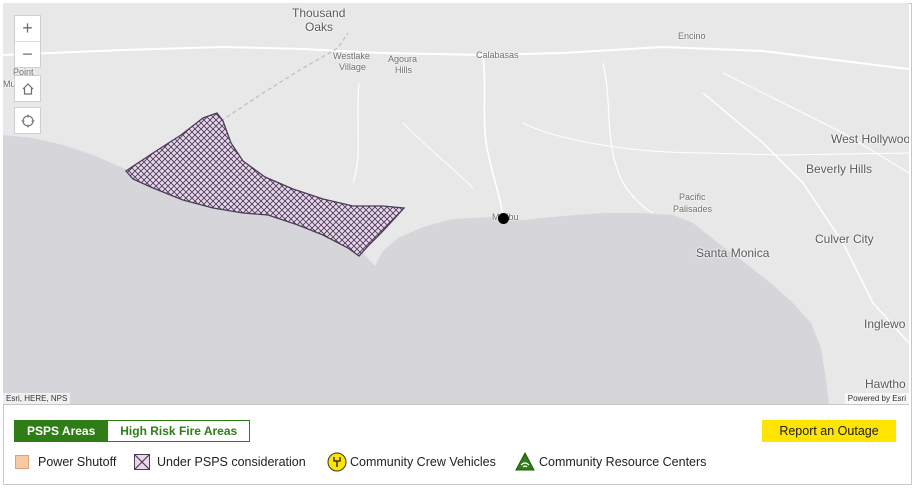 The image size is (917, 490). Describe the element at coordinates (623, 462) in the screenshot. I see `legend-resource-centers-label: Community Resource Centers` at that location.